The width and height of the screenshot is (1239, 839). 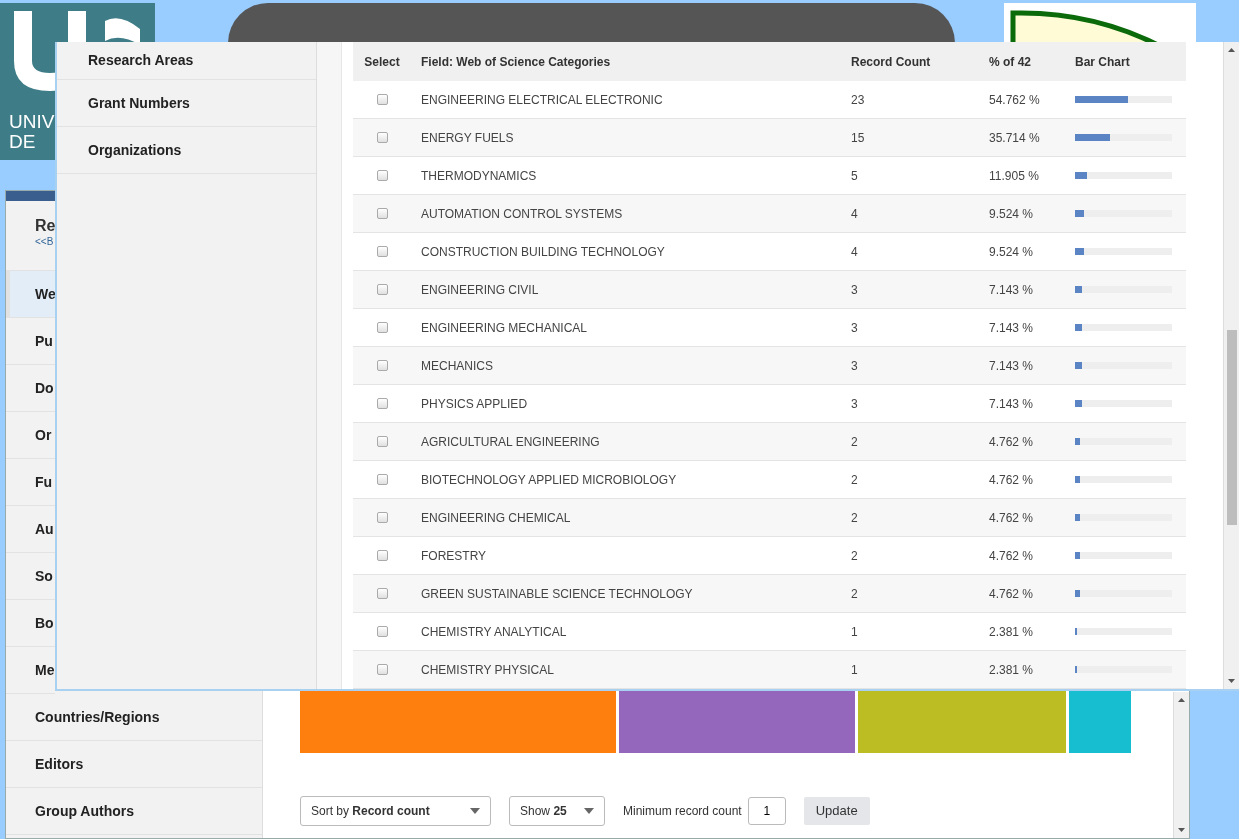 What do you see at coordinates (457, 366) in the screenshot?
I see `table-cell-text: MECHANICS` at bounding box center [457, 366].